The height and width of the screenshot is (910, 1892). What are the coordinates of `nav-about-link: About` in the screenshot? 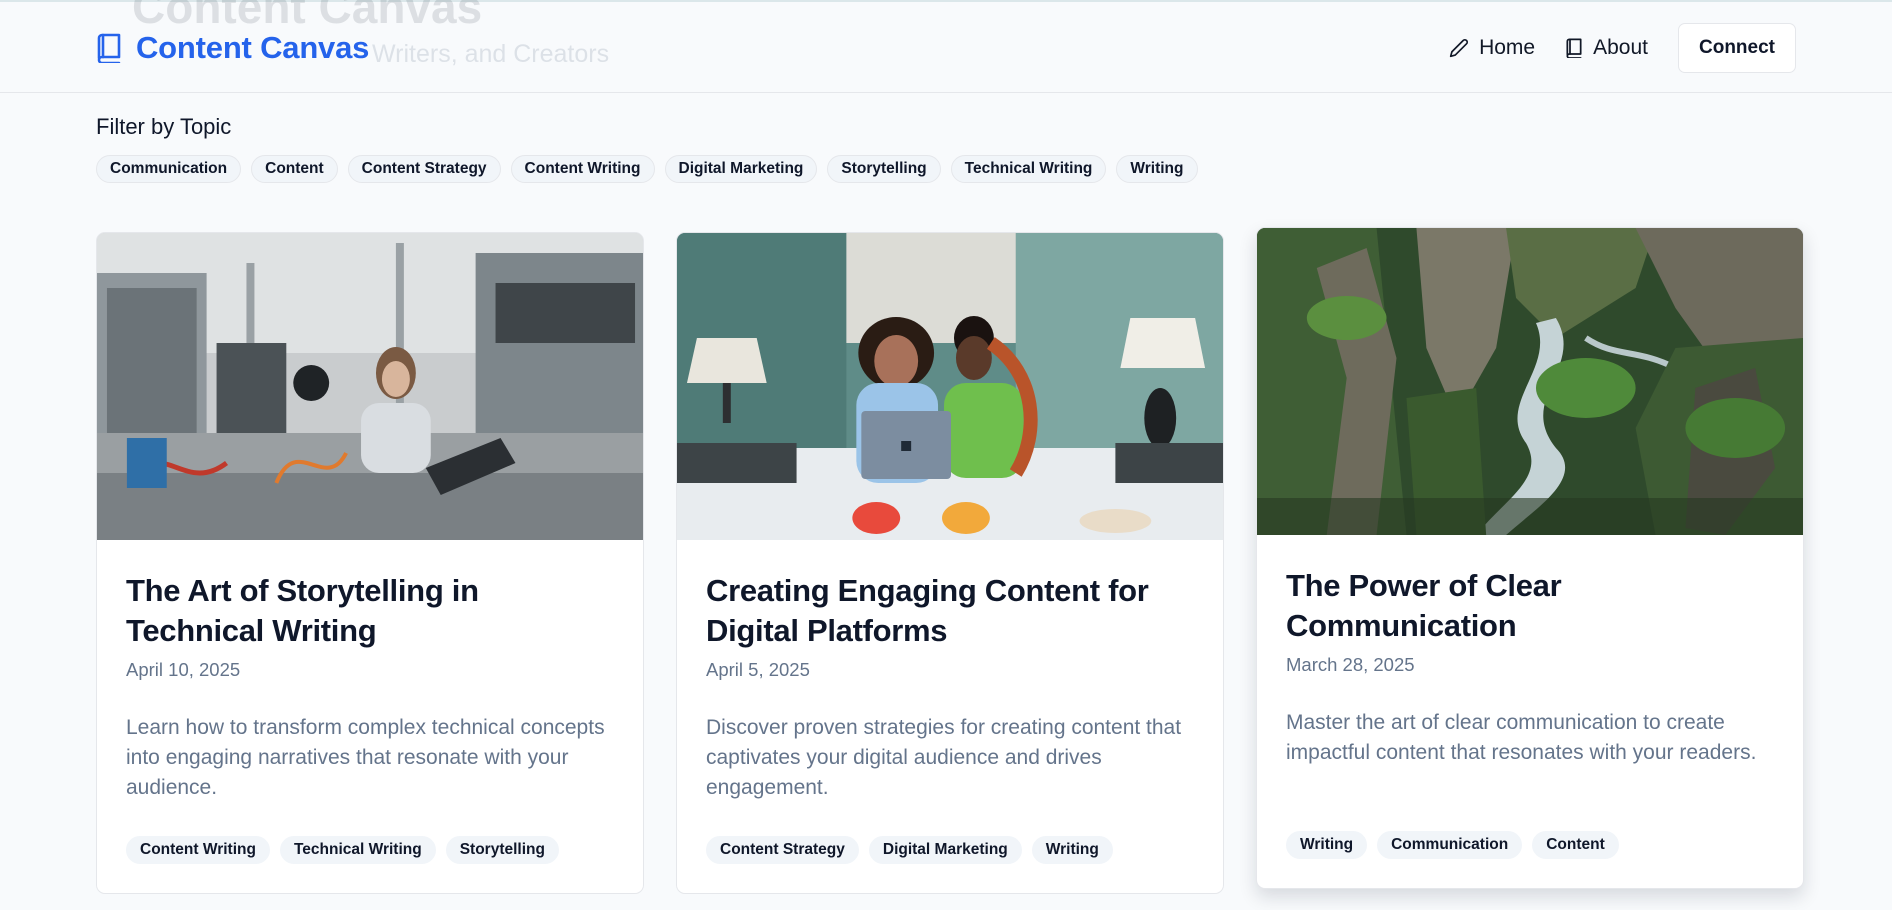 It's located at (1606, 48).